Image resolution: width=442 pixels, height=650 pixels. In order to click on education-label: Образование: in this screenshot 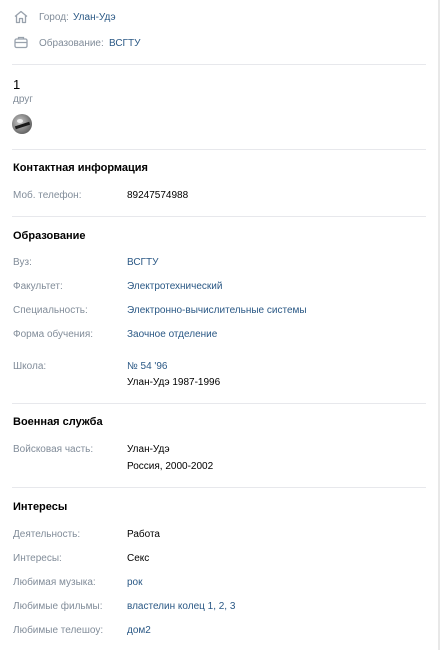, I will do `click(71, 43)`.